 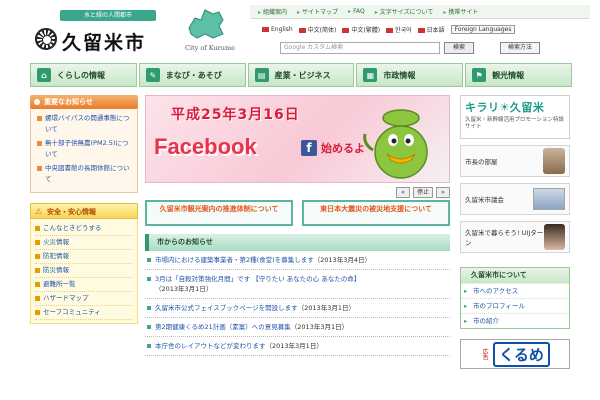 What do you see at coordinates (84, 313) in the screenshot?
I see `list-item: セーフコミュニティ` at bounding box center [84, 313].